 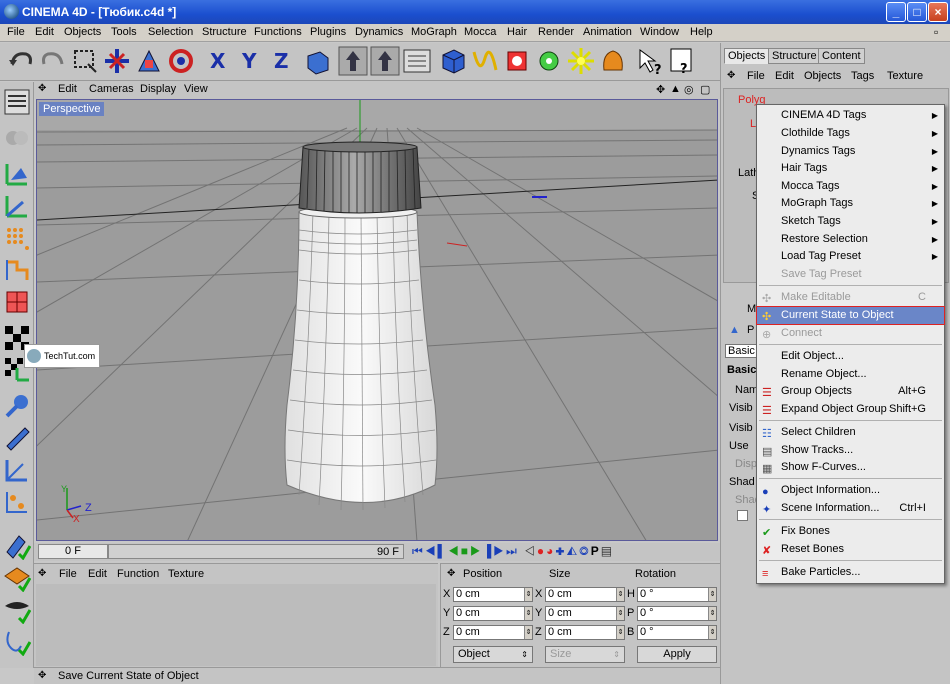 What do you see at coordinates (17, 546) in the screenshot?
I see `paint-tool-icon` at bounding box center [17, 546].